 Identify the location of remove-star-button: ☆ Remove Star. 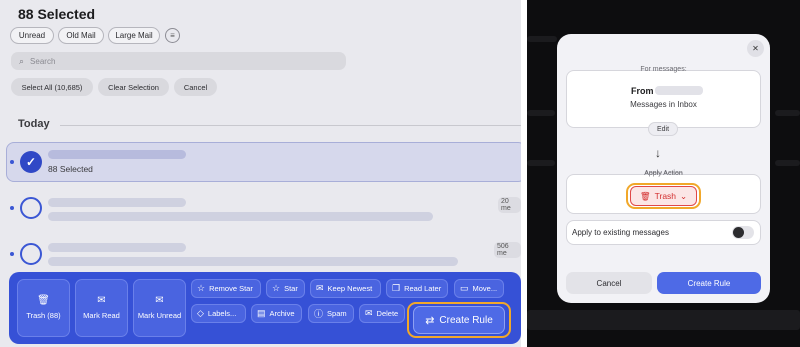
(226, 288).